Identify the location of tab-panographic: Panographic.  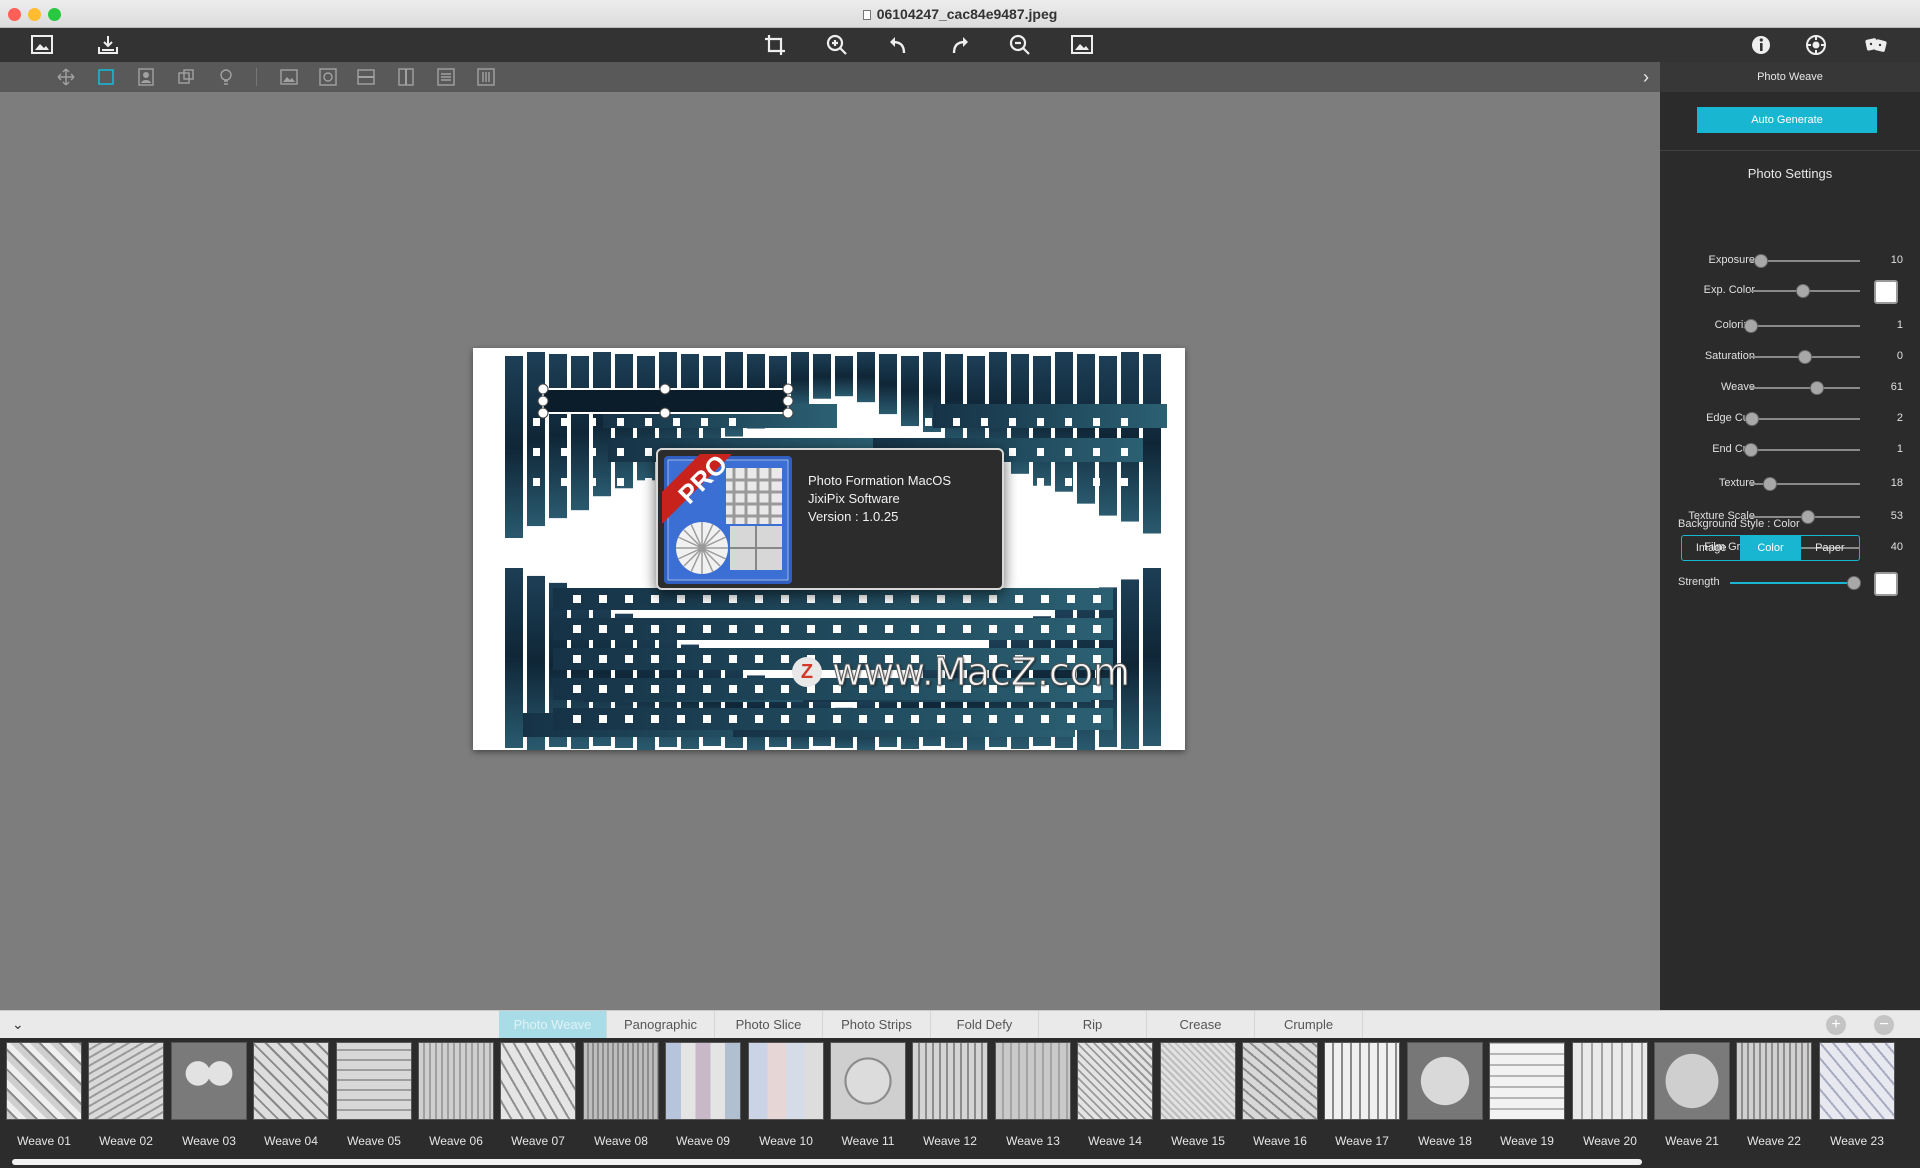
(661, 1025).